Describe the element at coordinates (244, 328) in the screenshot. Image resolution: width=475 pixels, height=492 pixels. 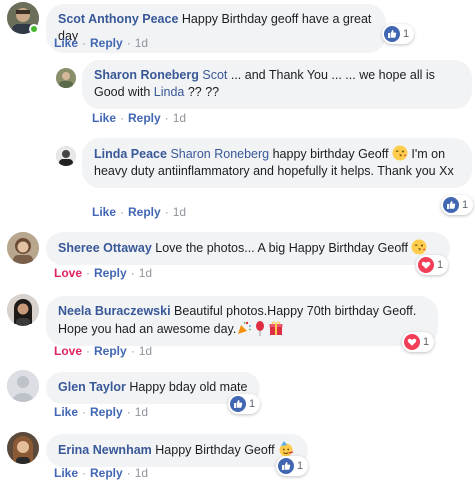
I see `party-popper-icon` at that location.